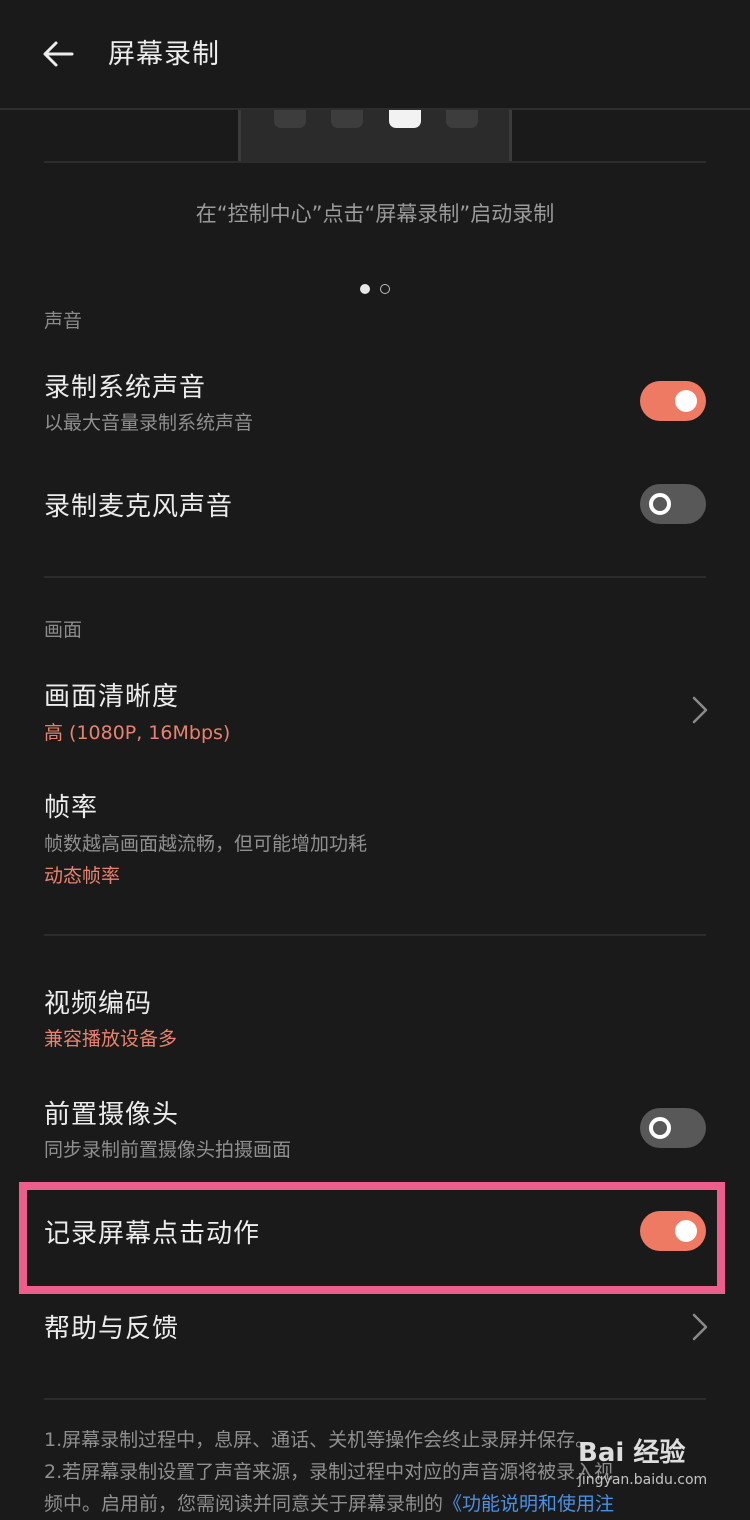 This screenshot has width=750, height=1520. I want to click on page-title: 屏幕录制, so click(164, 54).